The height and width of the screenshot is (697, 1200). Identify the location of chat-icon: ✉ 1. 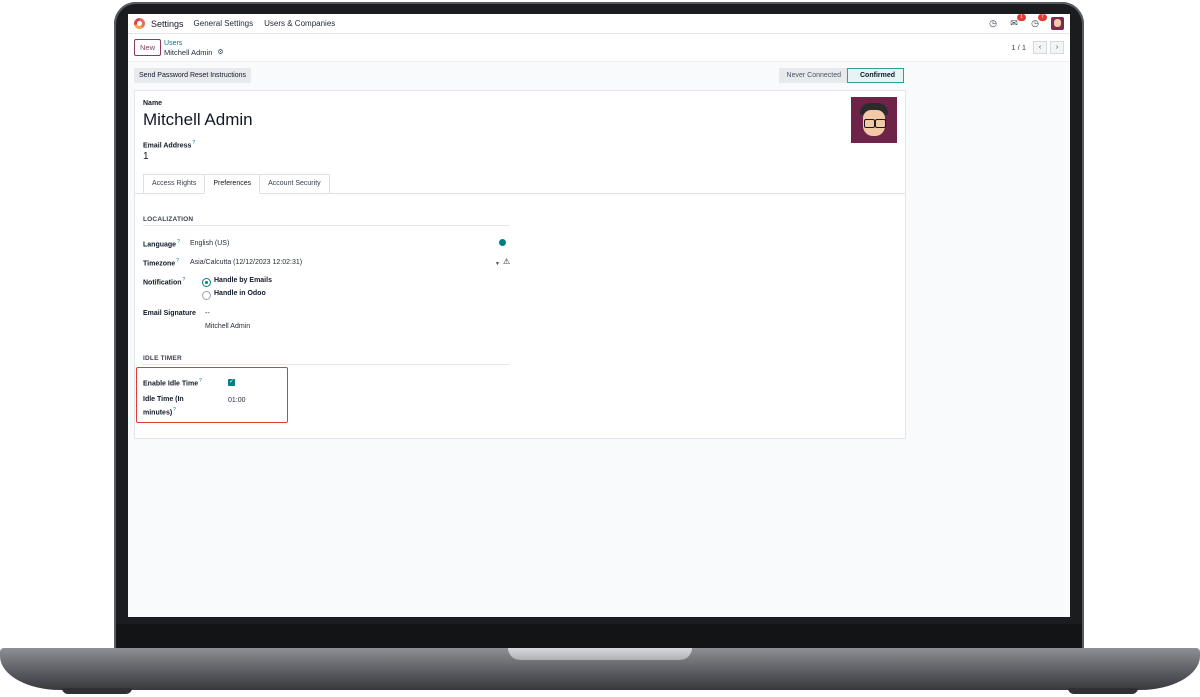
(1017, 21).